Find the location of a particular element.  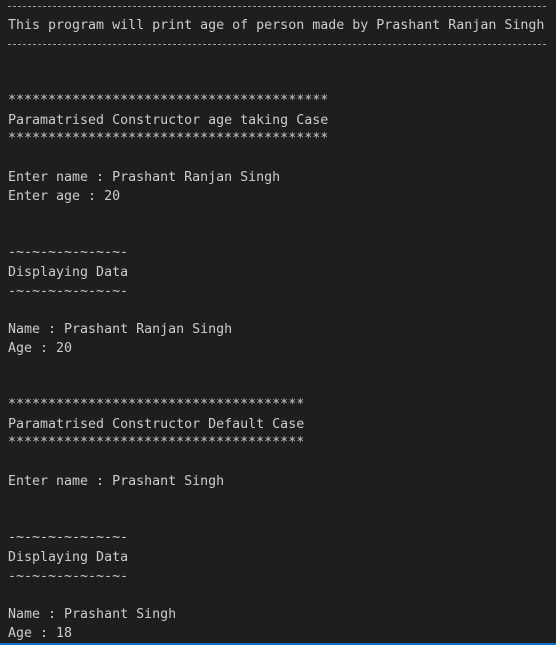

case2-output-age: Age : 18 is located at coordinates (40, 633).